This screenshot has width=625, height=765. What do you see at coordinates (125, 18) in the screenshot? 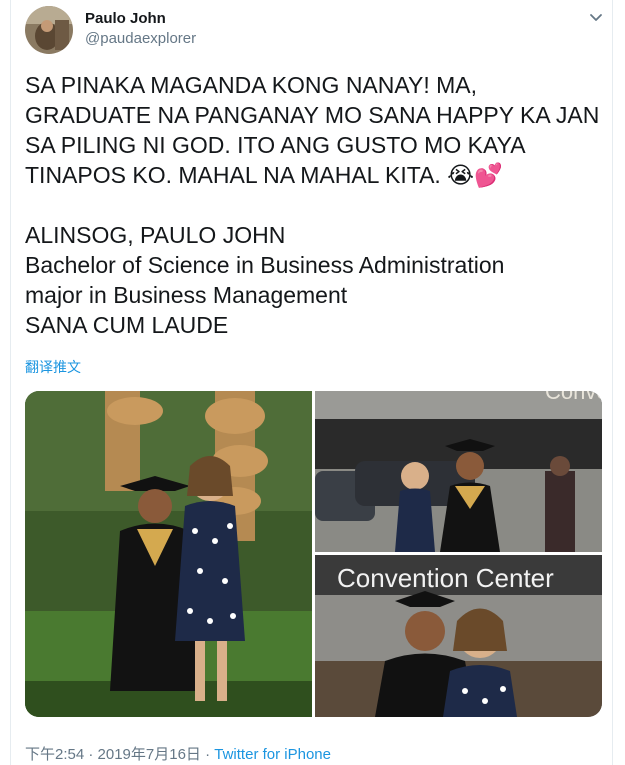
I see `author-name: Paulo John` at bounding box center [125, 18].